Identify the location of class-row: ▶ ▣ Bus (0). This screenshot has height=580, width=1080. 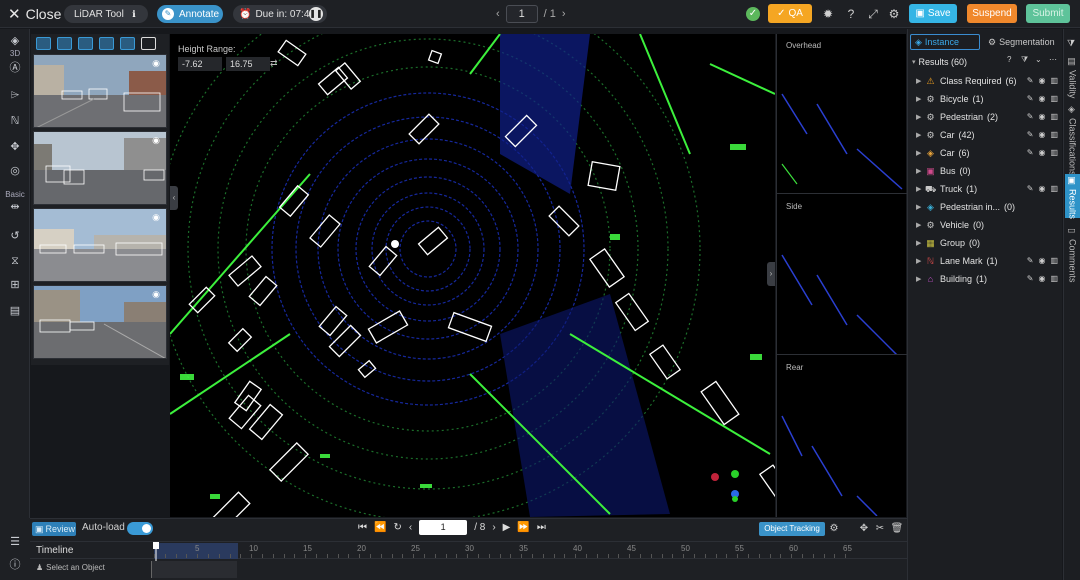
(989, 171).